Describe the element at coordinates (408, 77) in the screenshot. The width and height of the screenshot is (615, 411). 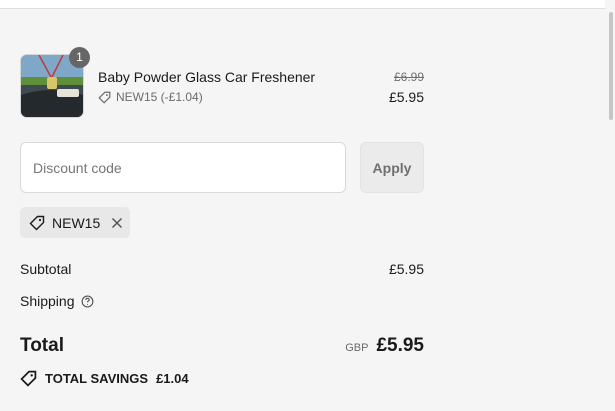
I see `original-price: £6.99` at that location.